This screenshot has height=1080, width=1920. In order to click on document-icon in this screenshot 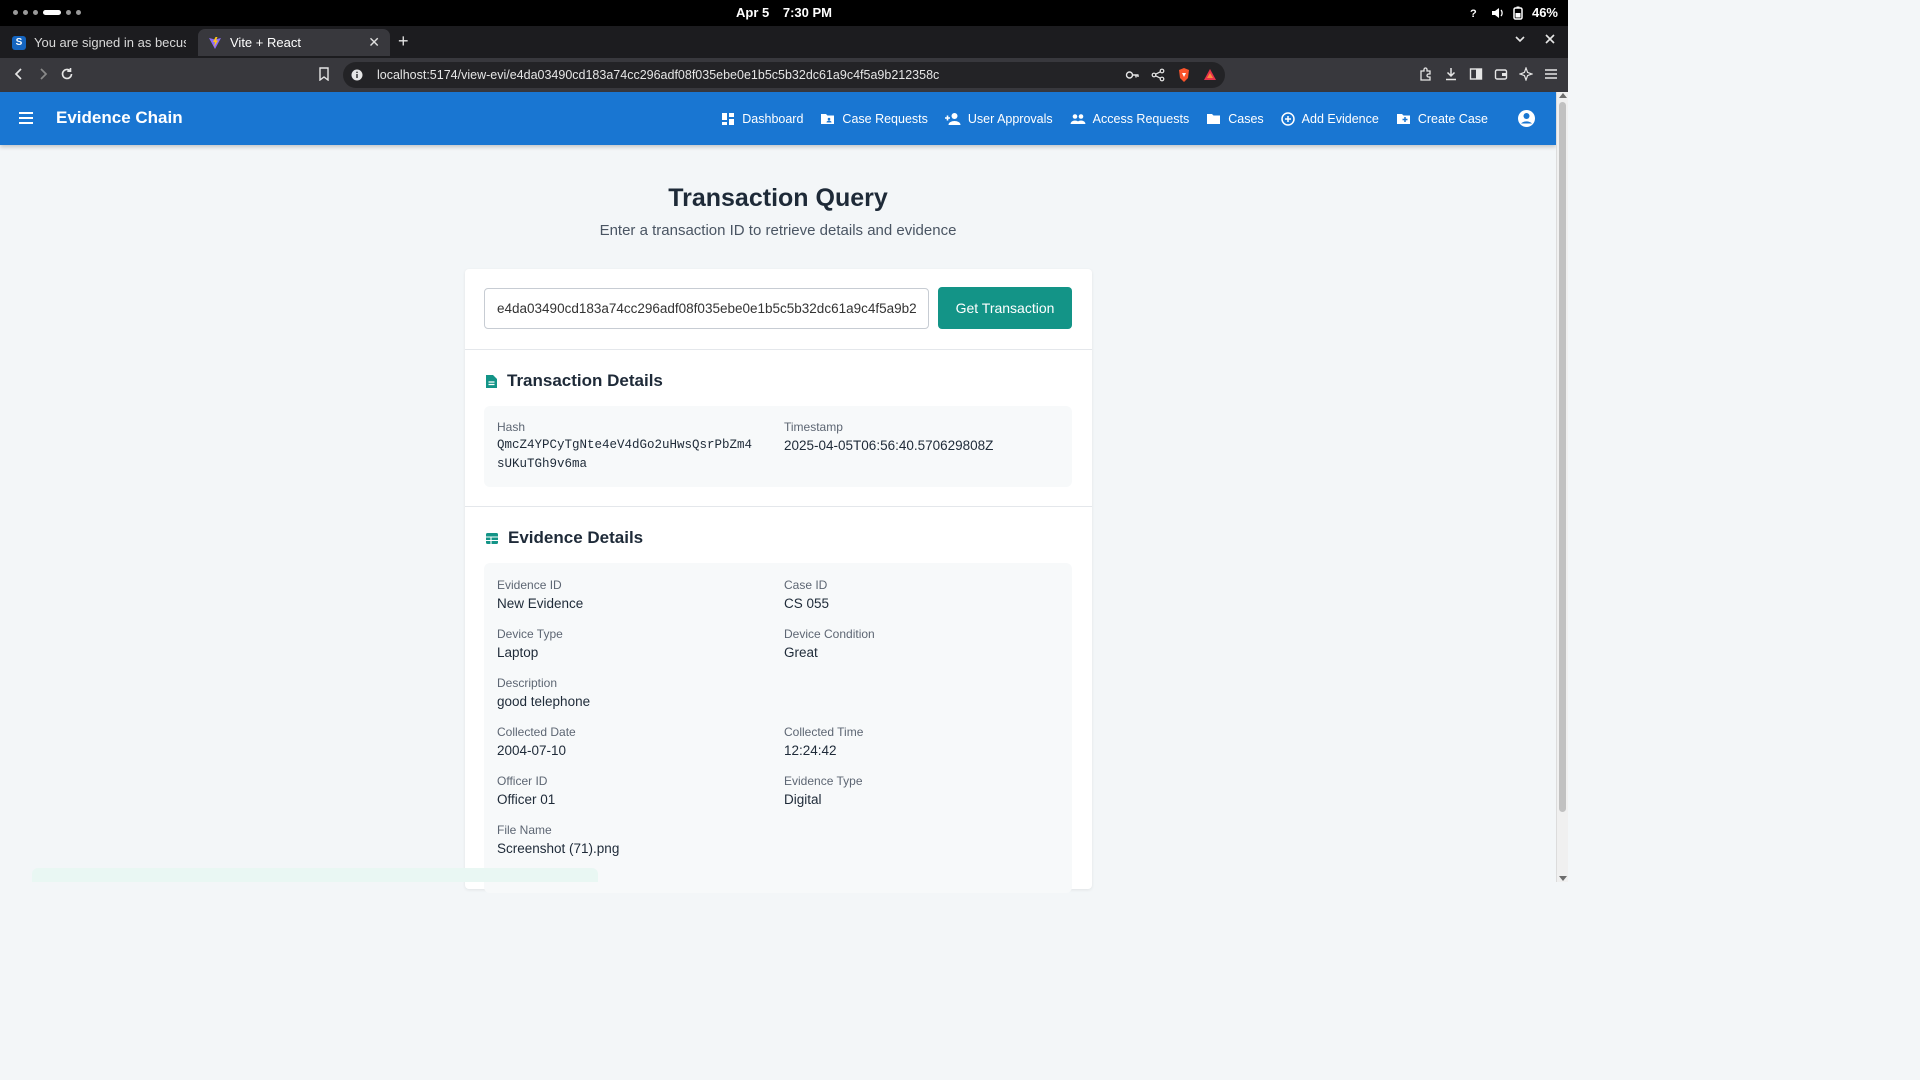, I will do `click(491, 381)`.